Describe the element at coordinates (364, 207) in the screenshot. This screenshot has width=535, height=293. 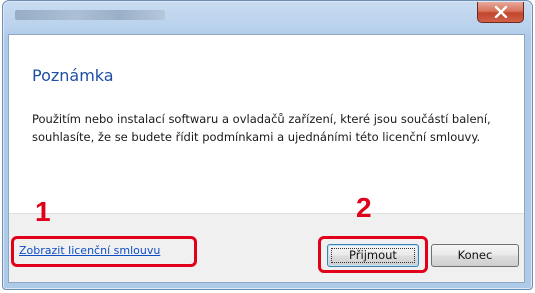
I see `annotation-marker-2: 2` at that location.